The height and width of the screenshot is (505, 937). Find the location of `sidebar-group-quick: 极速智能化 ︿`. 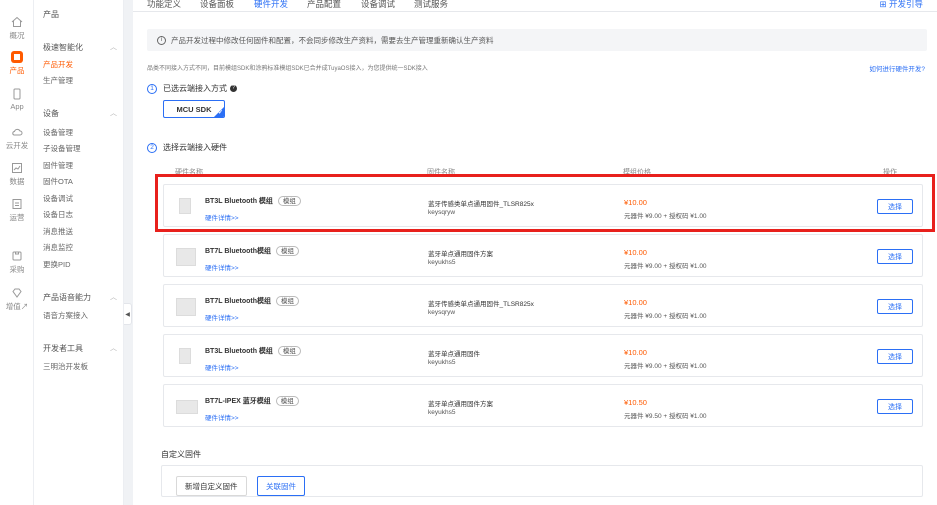

sidebar-group-quick: 极速智能化 ︿ is located at coordinates (80, 47).